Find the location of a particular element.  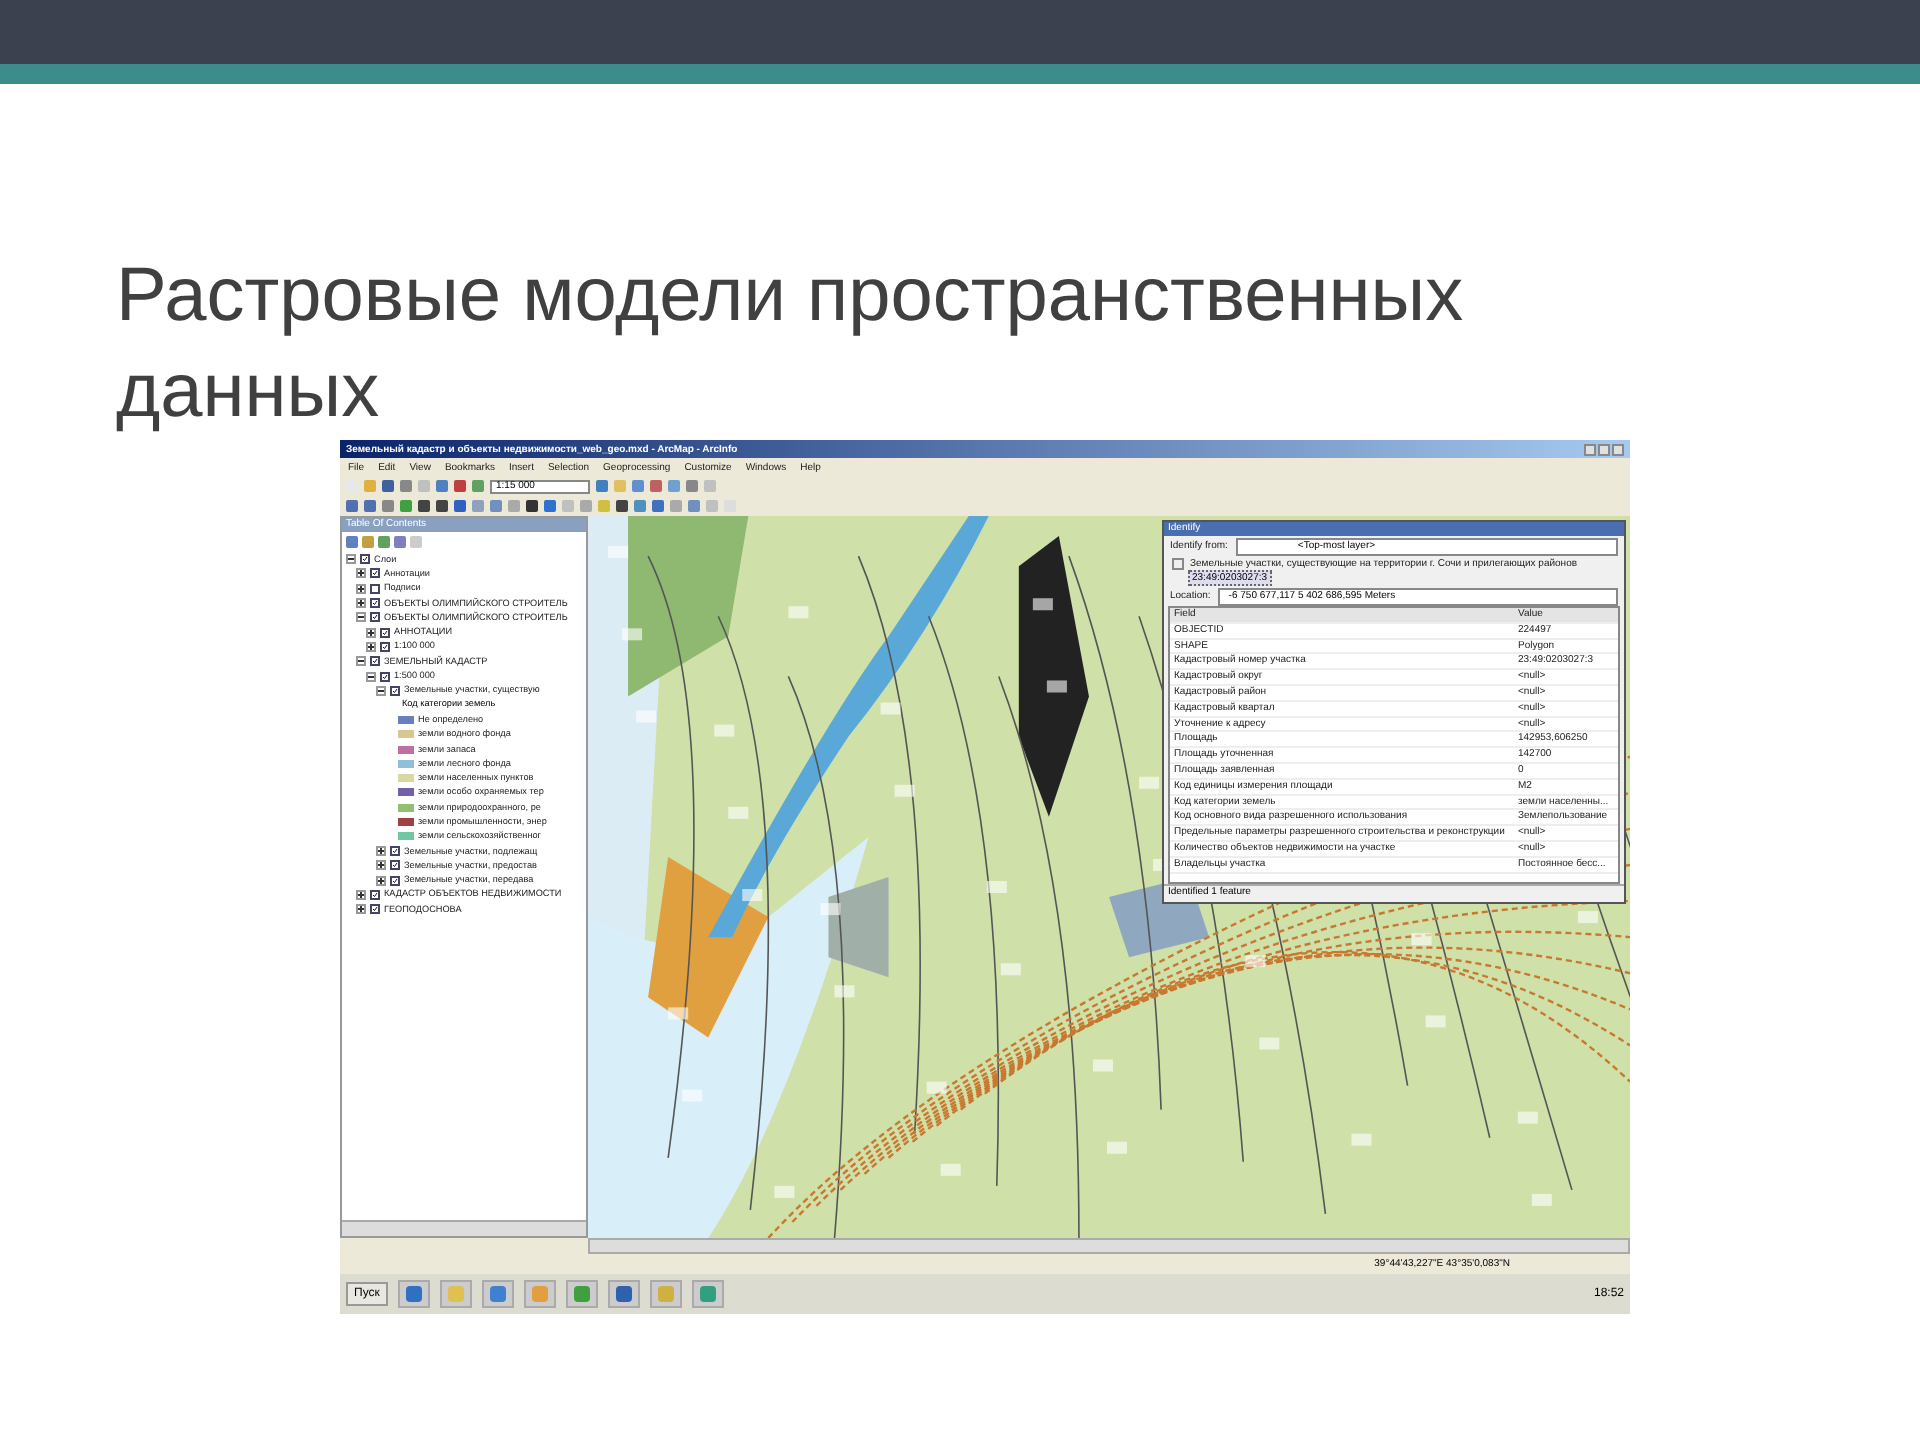

slide-title: Растровые модели пространственных данных is located at coordinates (791, 345).